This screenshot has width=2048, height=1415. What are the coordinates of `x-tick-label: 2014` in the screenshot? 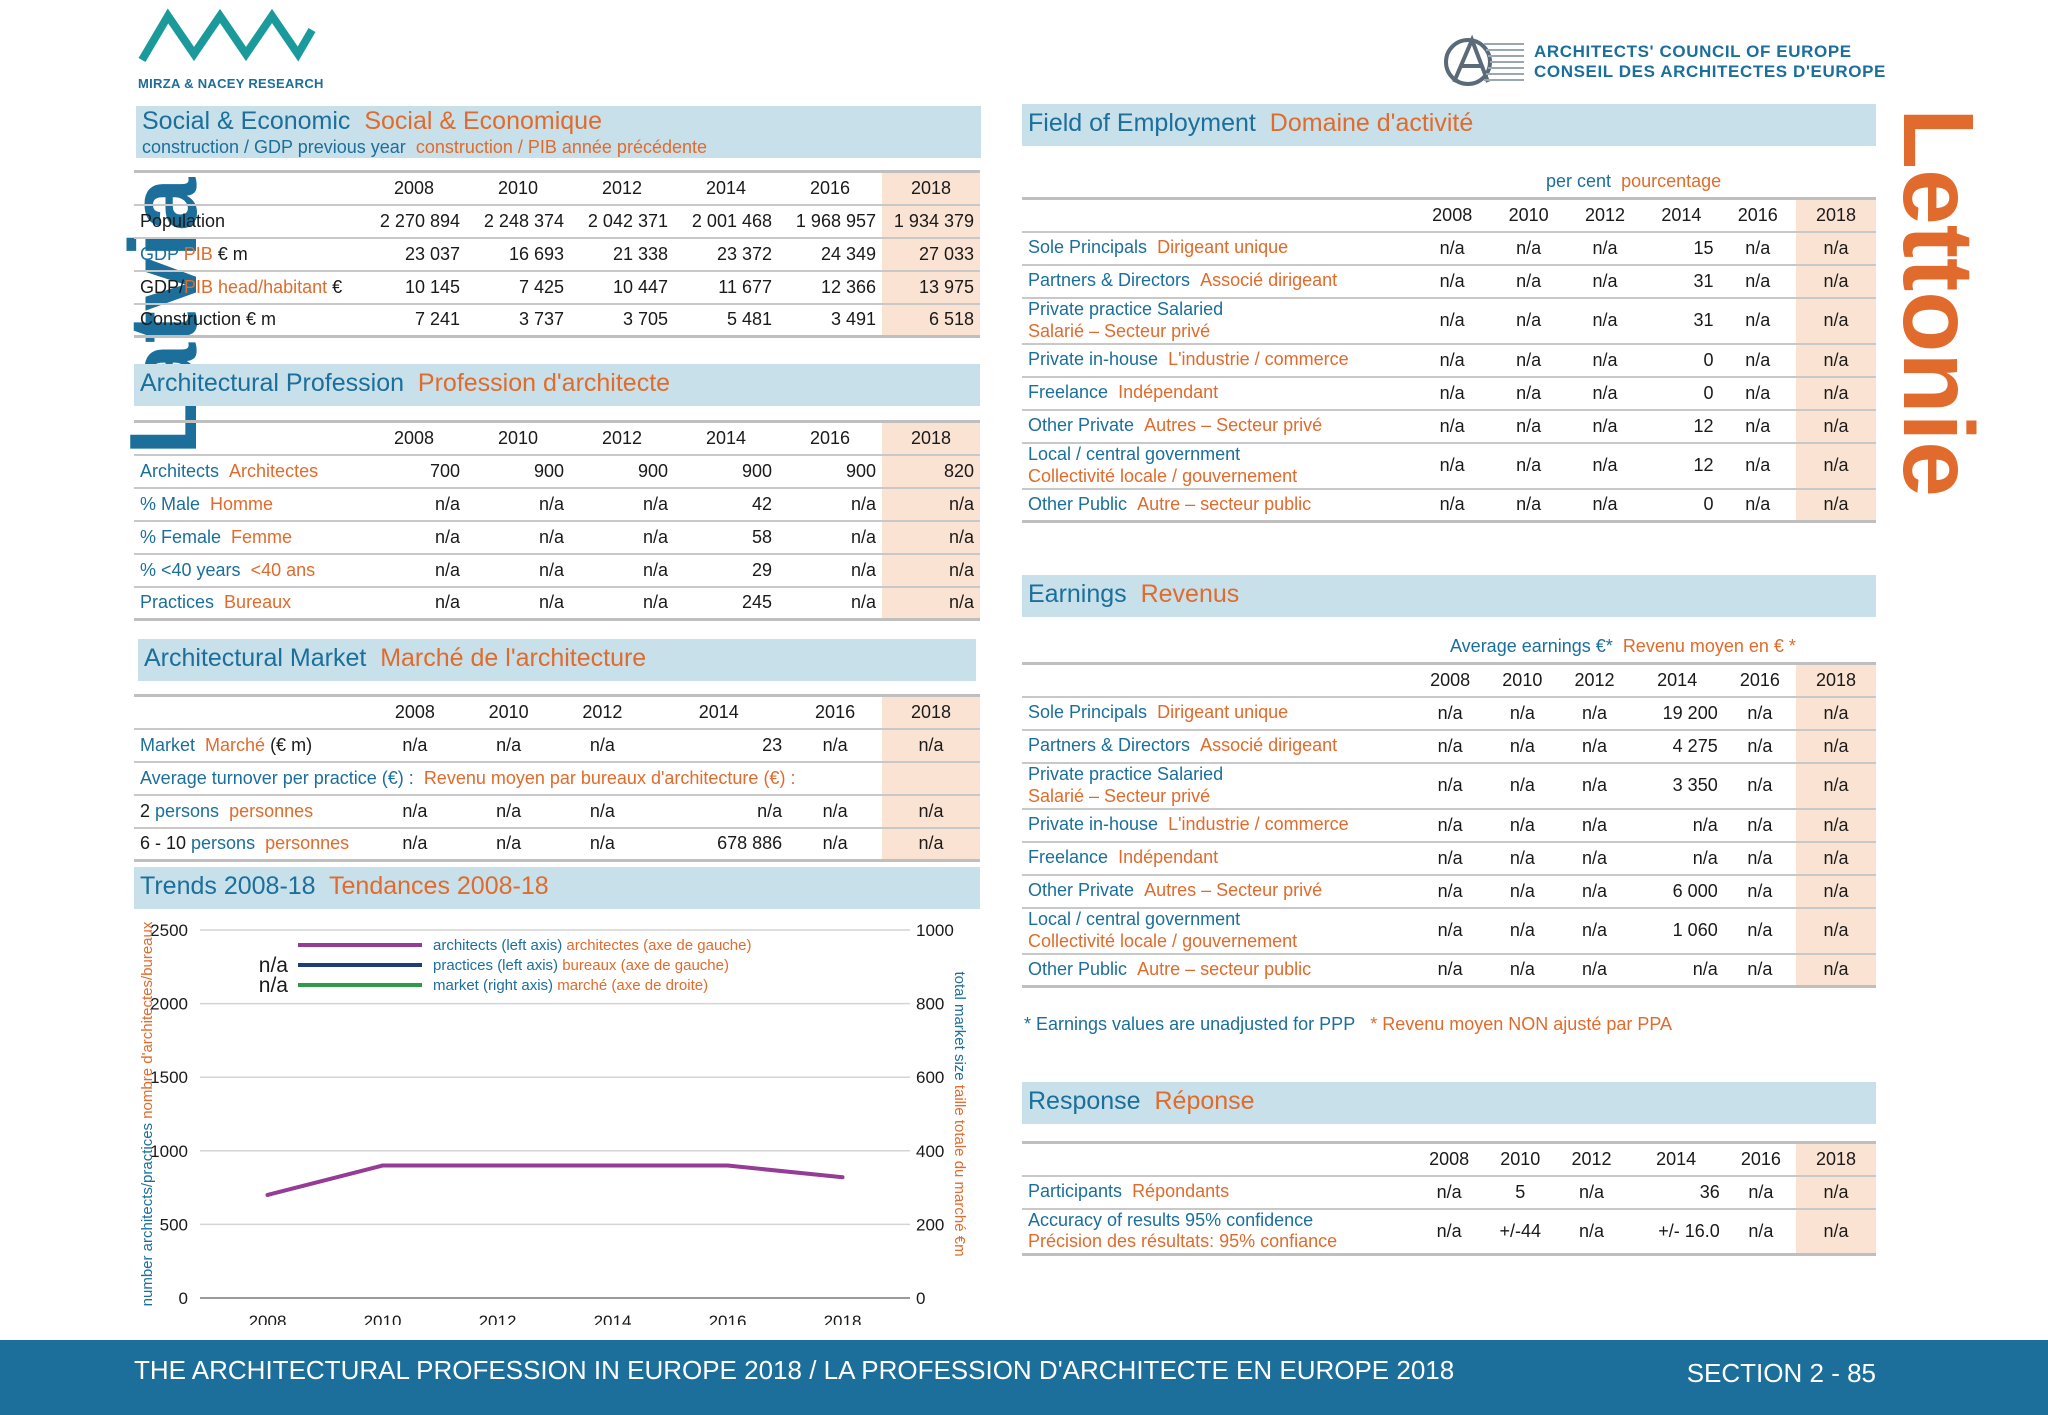 It's located at (613, 1318).